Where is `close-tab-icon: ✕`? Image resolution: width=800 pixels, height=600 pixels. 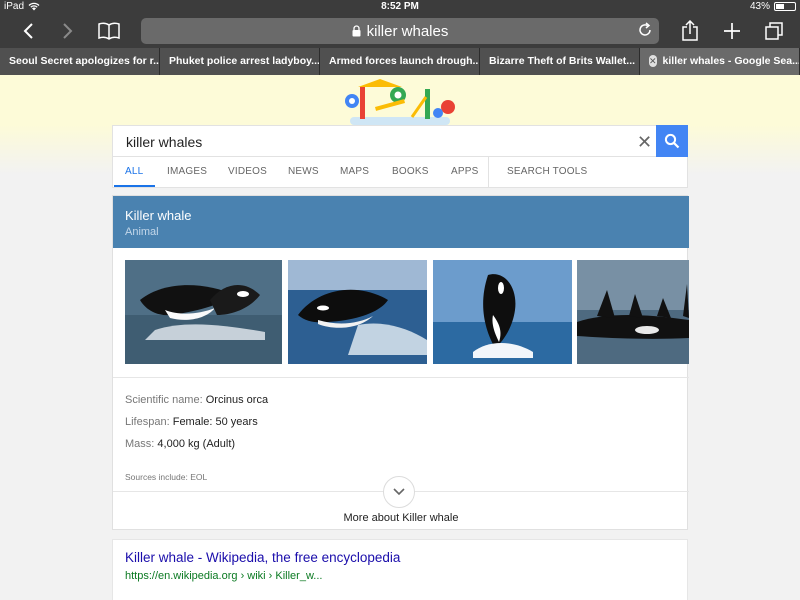
close-tab-icon: ✕ is located at coordinates (653, 61).